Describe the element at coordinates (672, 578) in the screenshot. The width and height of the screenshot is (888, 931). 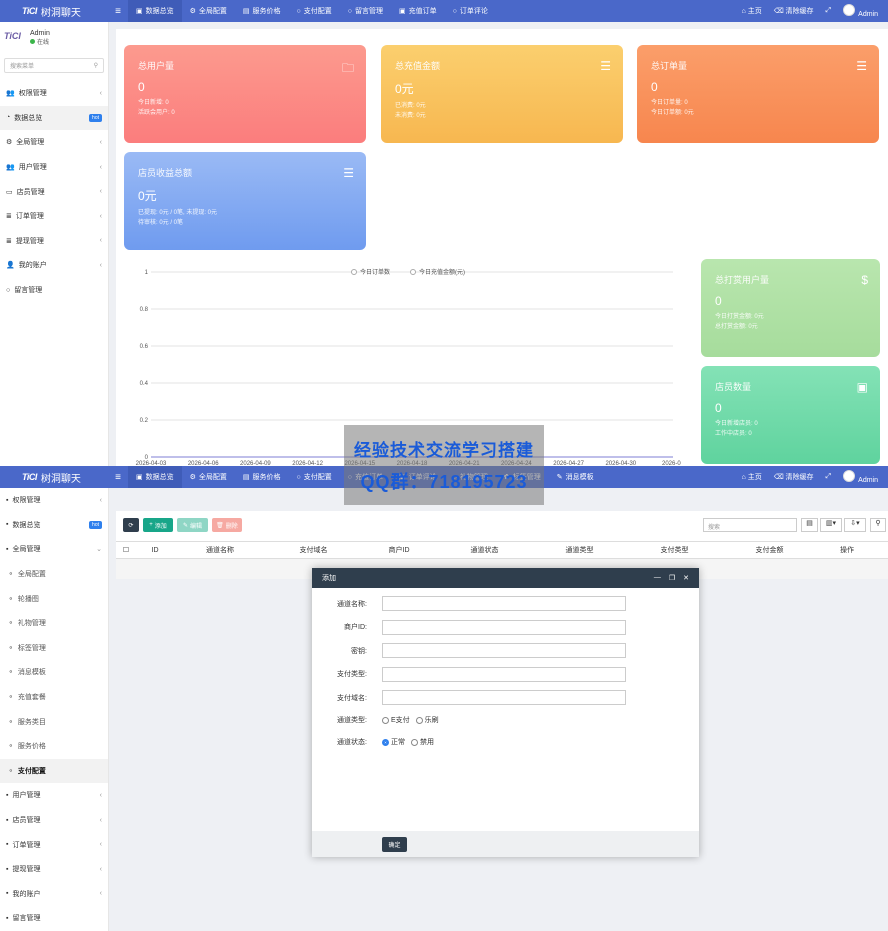
I see `maximize-icon: ❐` at that location.